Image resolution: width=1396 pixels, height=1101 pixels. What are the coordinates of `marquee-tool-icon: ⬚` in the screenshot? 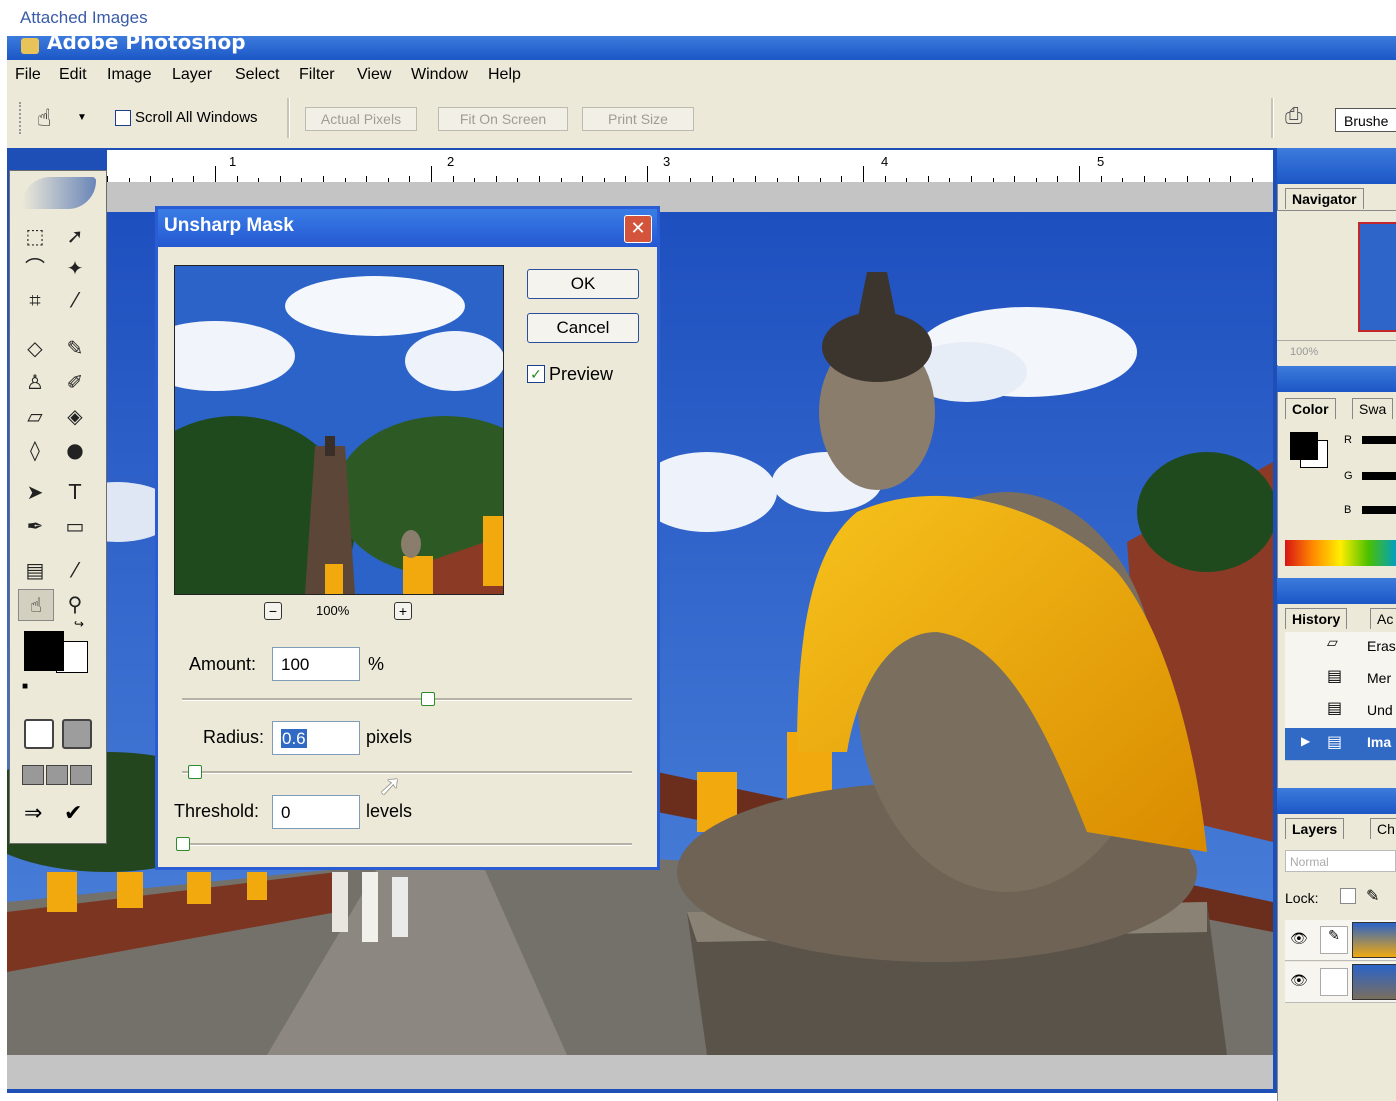 It's located at (35, 236).